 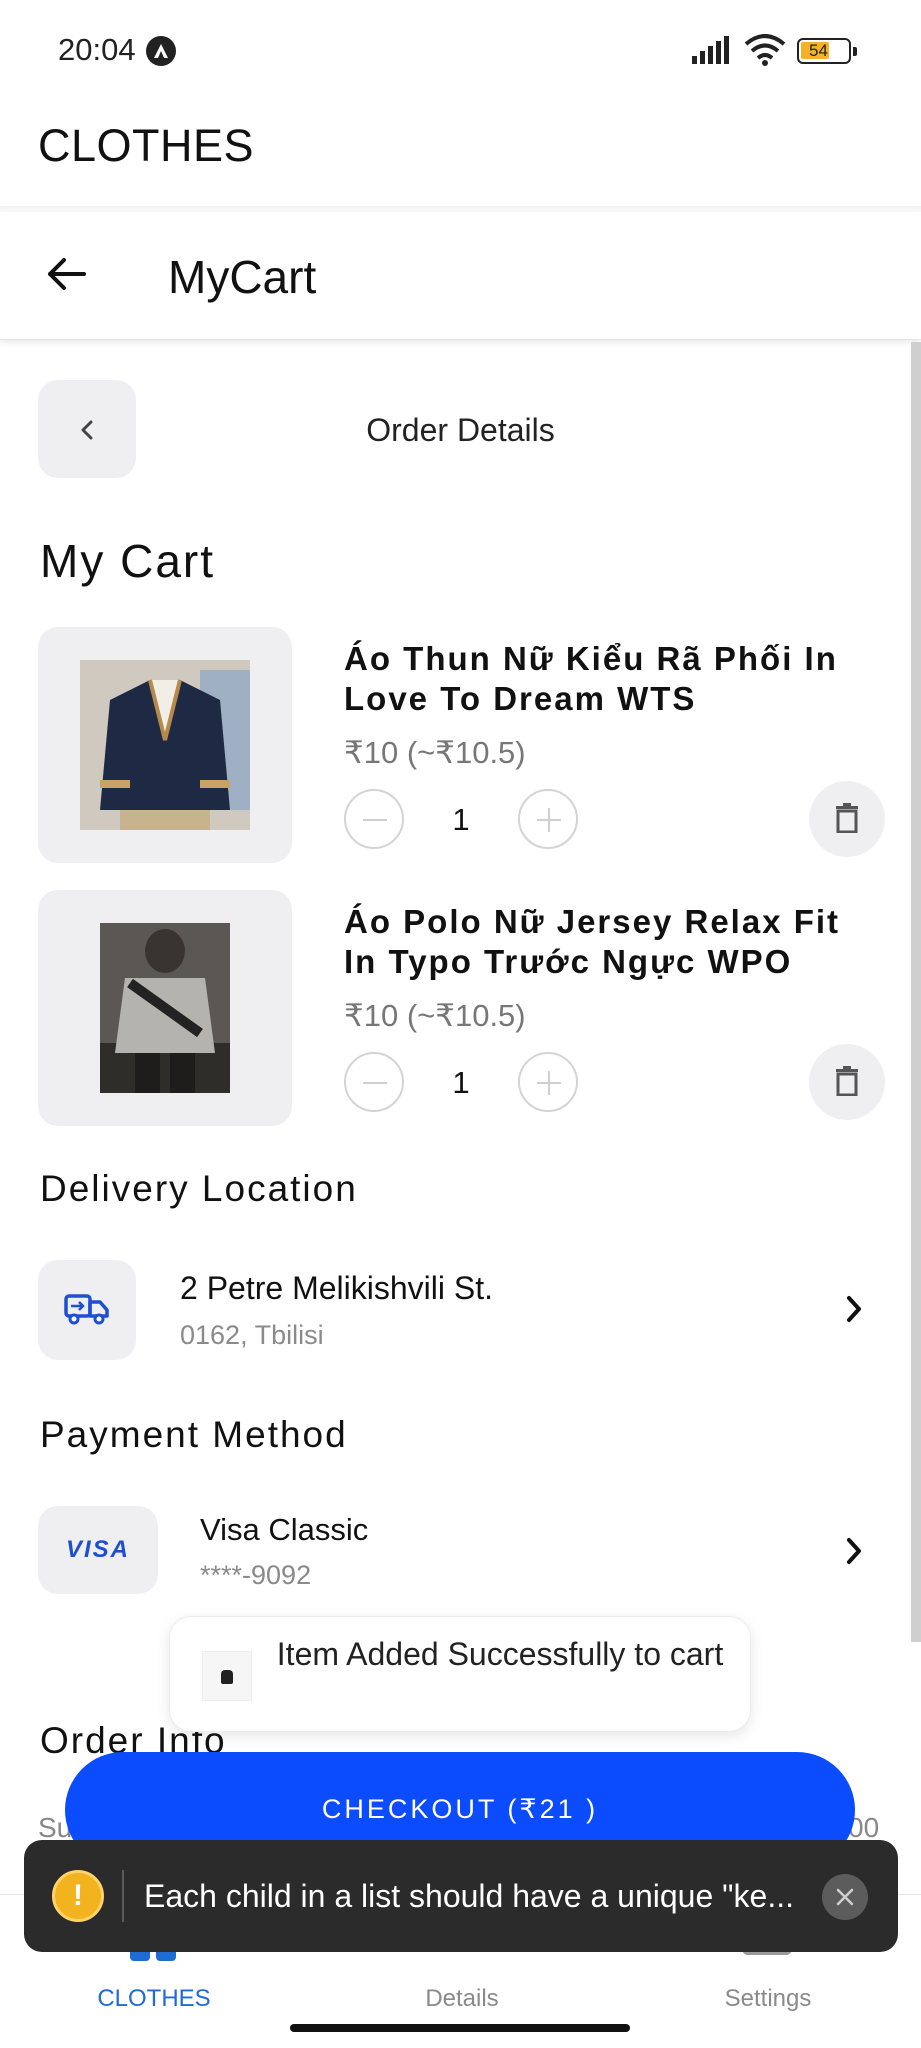 What do you see at coordinates (460, 2028) in the screenshot?
I see `home-indicator` at bounding box center [460, 2028].